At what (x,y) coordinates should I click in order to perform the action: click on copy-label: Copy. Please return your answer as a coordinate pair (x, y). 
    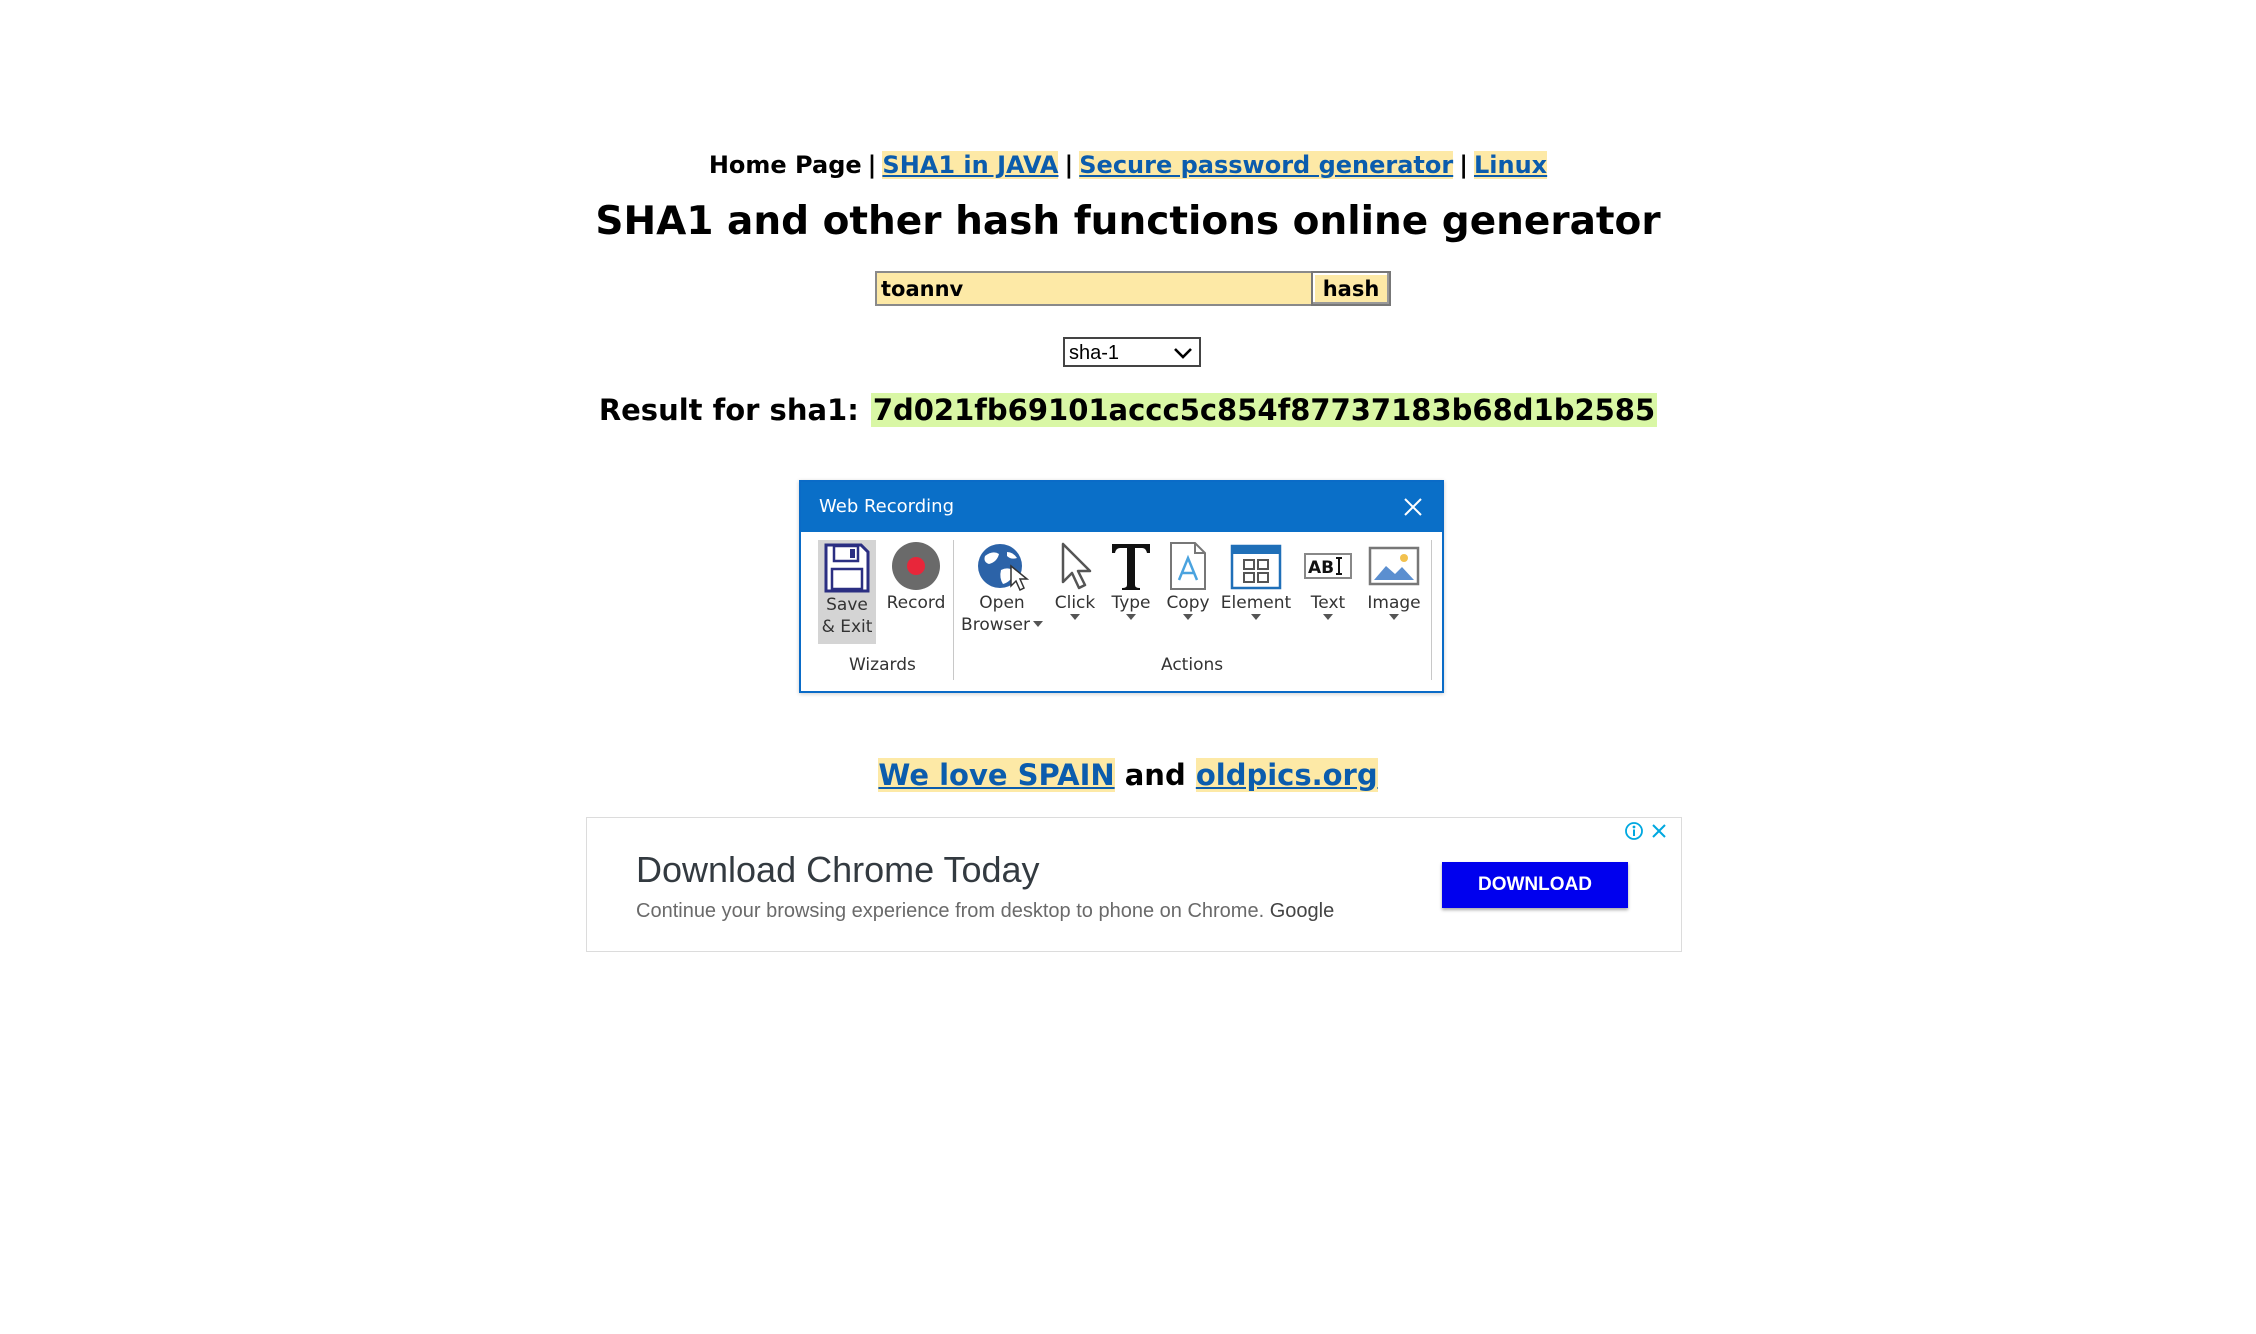
    Looking at the image, I should click on (1188, 603).